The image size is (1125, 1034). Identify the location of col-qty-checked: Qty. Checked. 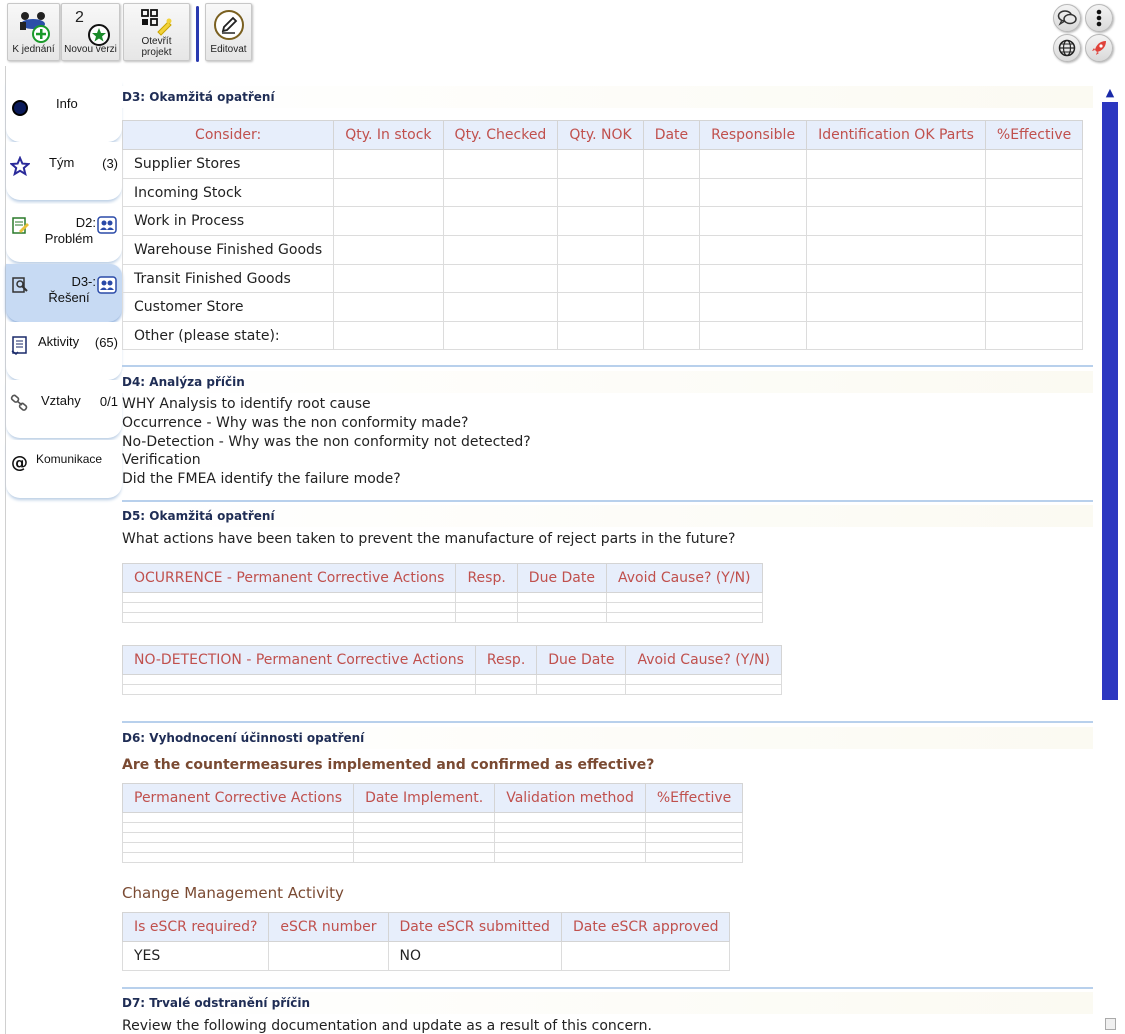
(500, 135).